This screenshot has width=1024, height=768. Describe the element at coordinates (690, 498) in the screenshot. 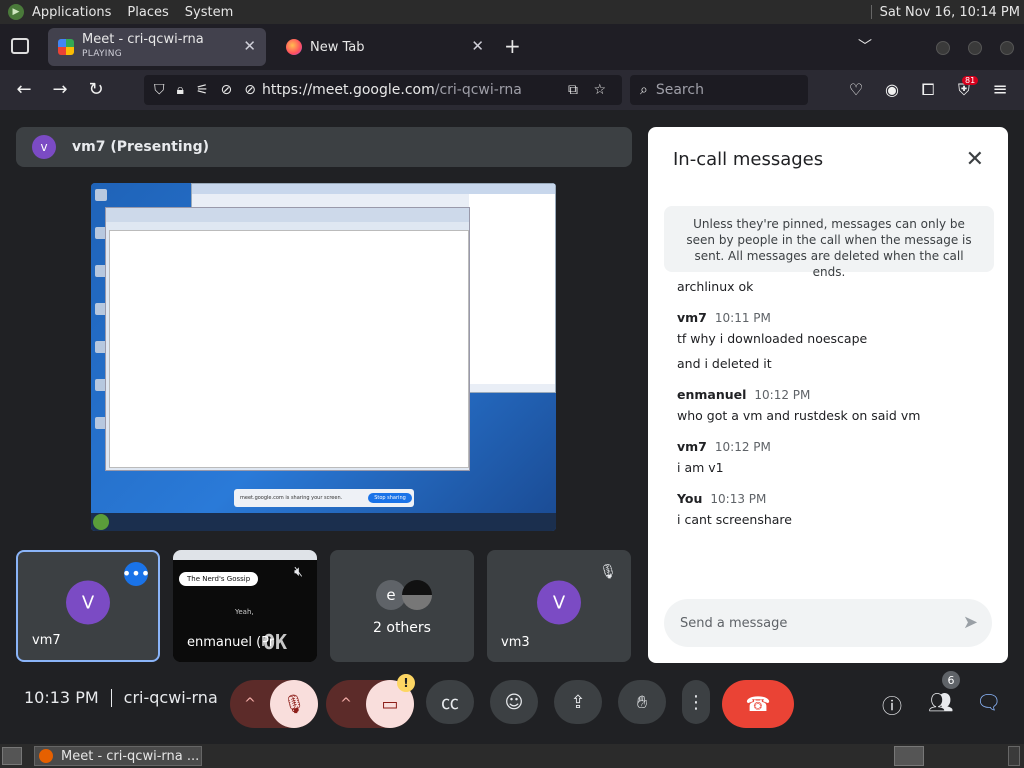

I see `message-sender: You` at that location.